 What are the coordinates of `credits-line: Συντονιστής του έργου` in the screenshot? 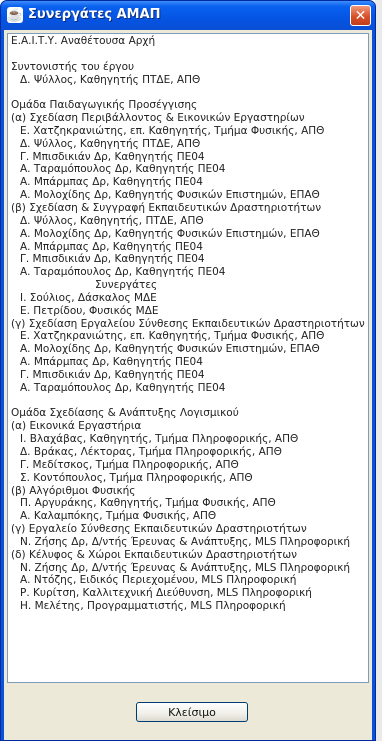 It's located at (73, 66).